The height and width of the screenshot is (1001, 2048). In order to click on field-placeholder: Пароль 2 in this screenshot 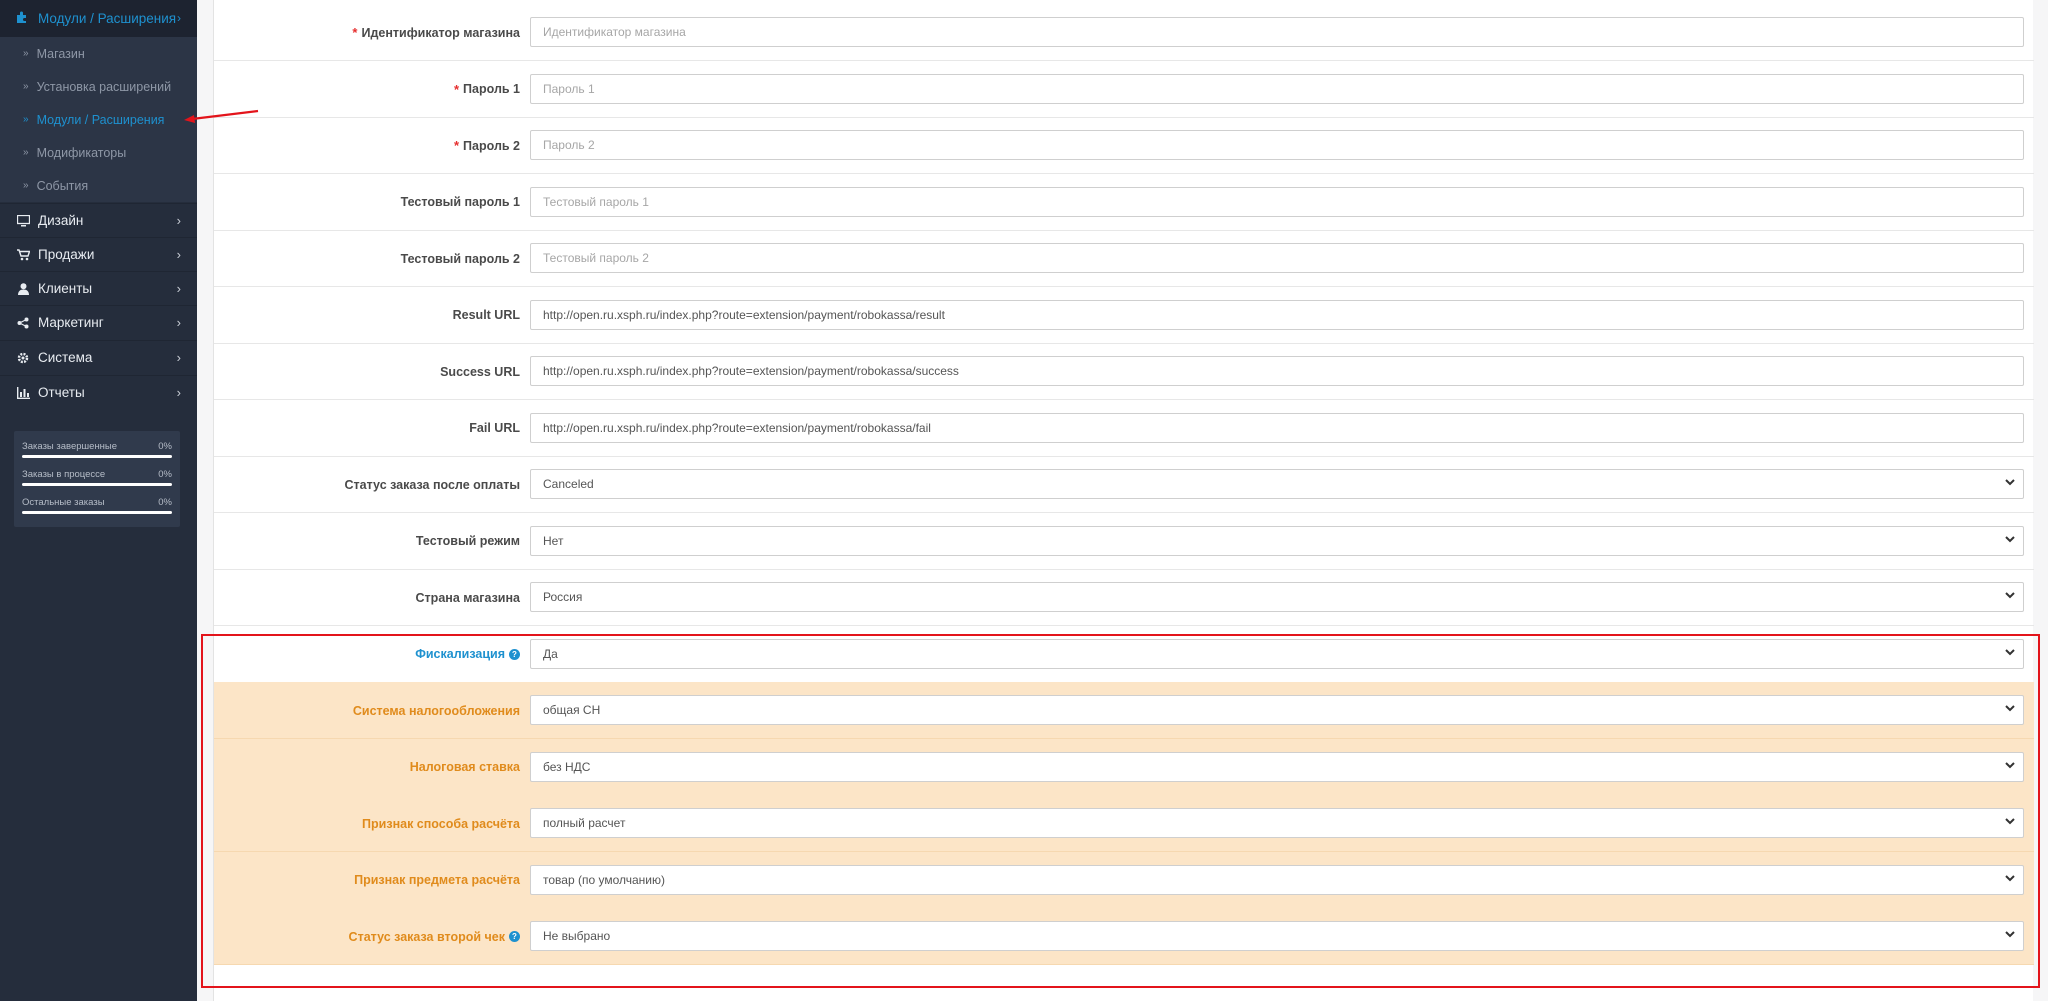, I will do `click(569, 145)`.